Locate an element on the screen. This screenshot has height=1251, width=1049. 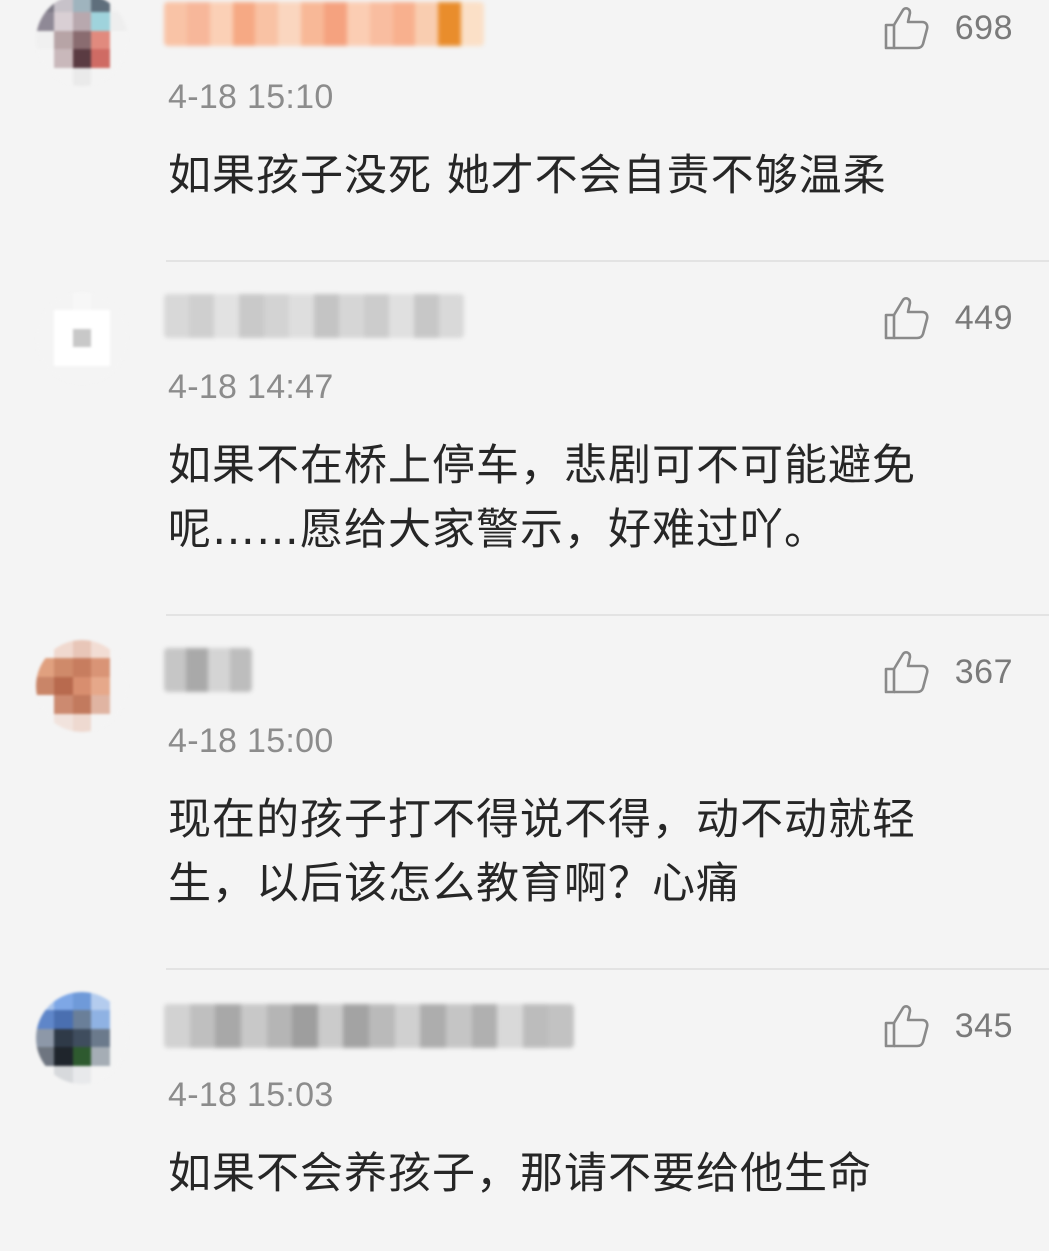
comment-text: 如果孩子没死 她才不会自责不够温柔 is located at coordinates (527, 176).